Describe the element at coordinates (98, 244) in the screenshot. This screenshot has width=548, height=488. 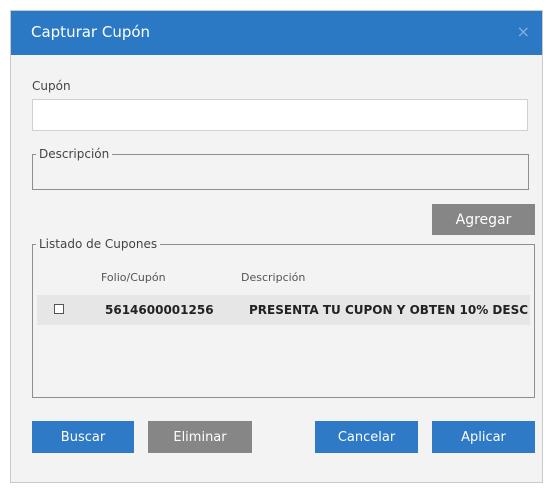
I see `coupon-list-legend: Listado de Cupones` at that location.